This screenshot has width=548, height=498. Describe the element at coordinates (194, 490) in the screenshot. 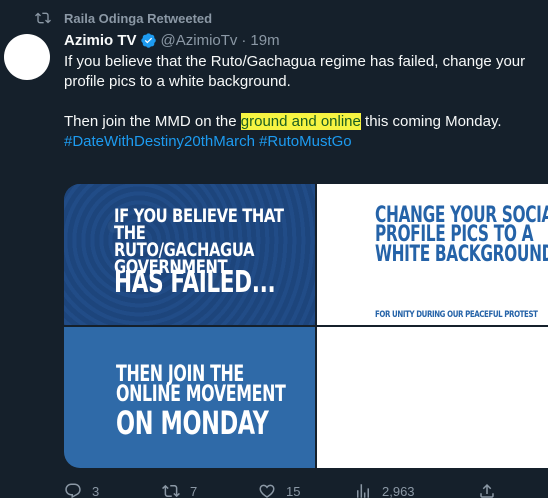

I see `retweet-count: 7` at that location.